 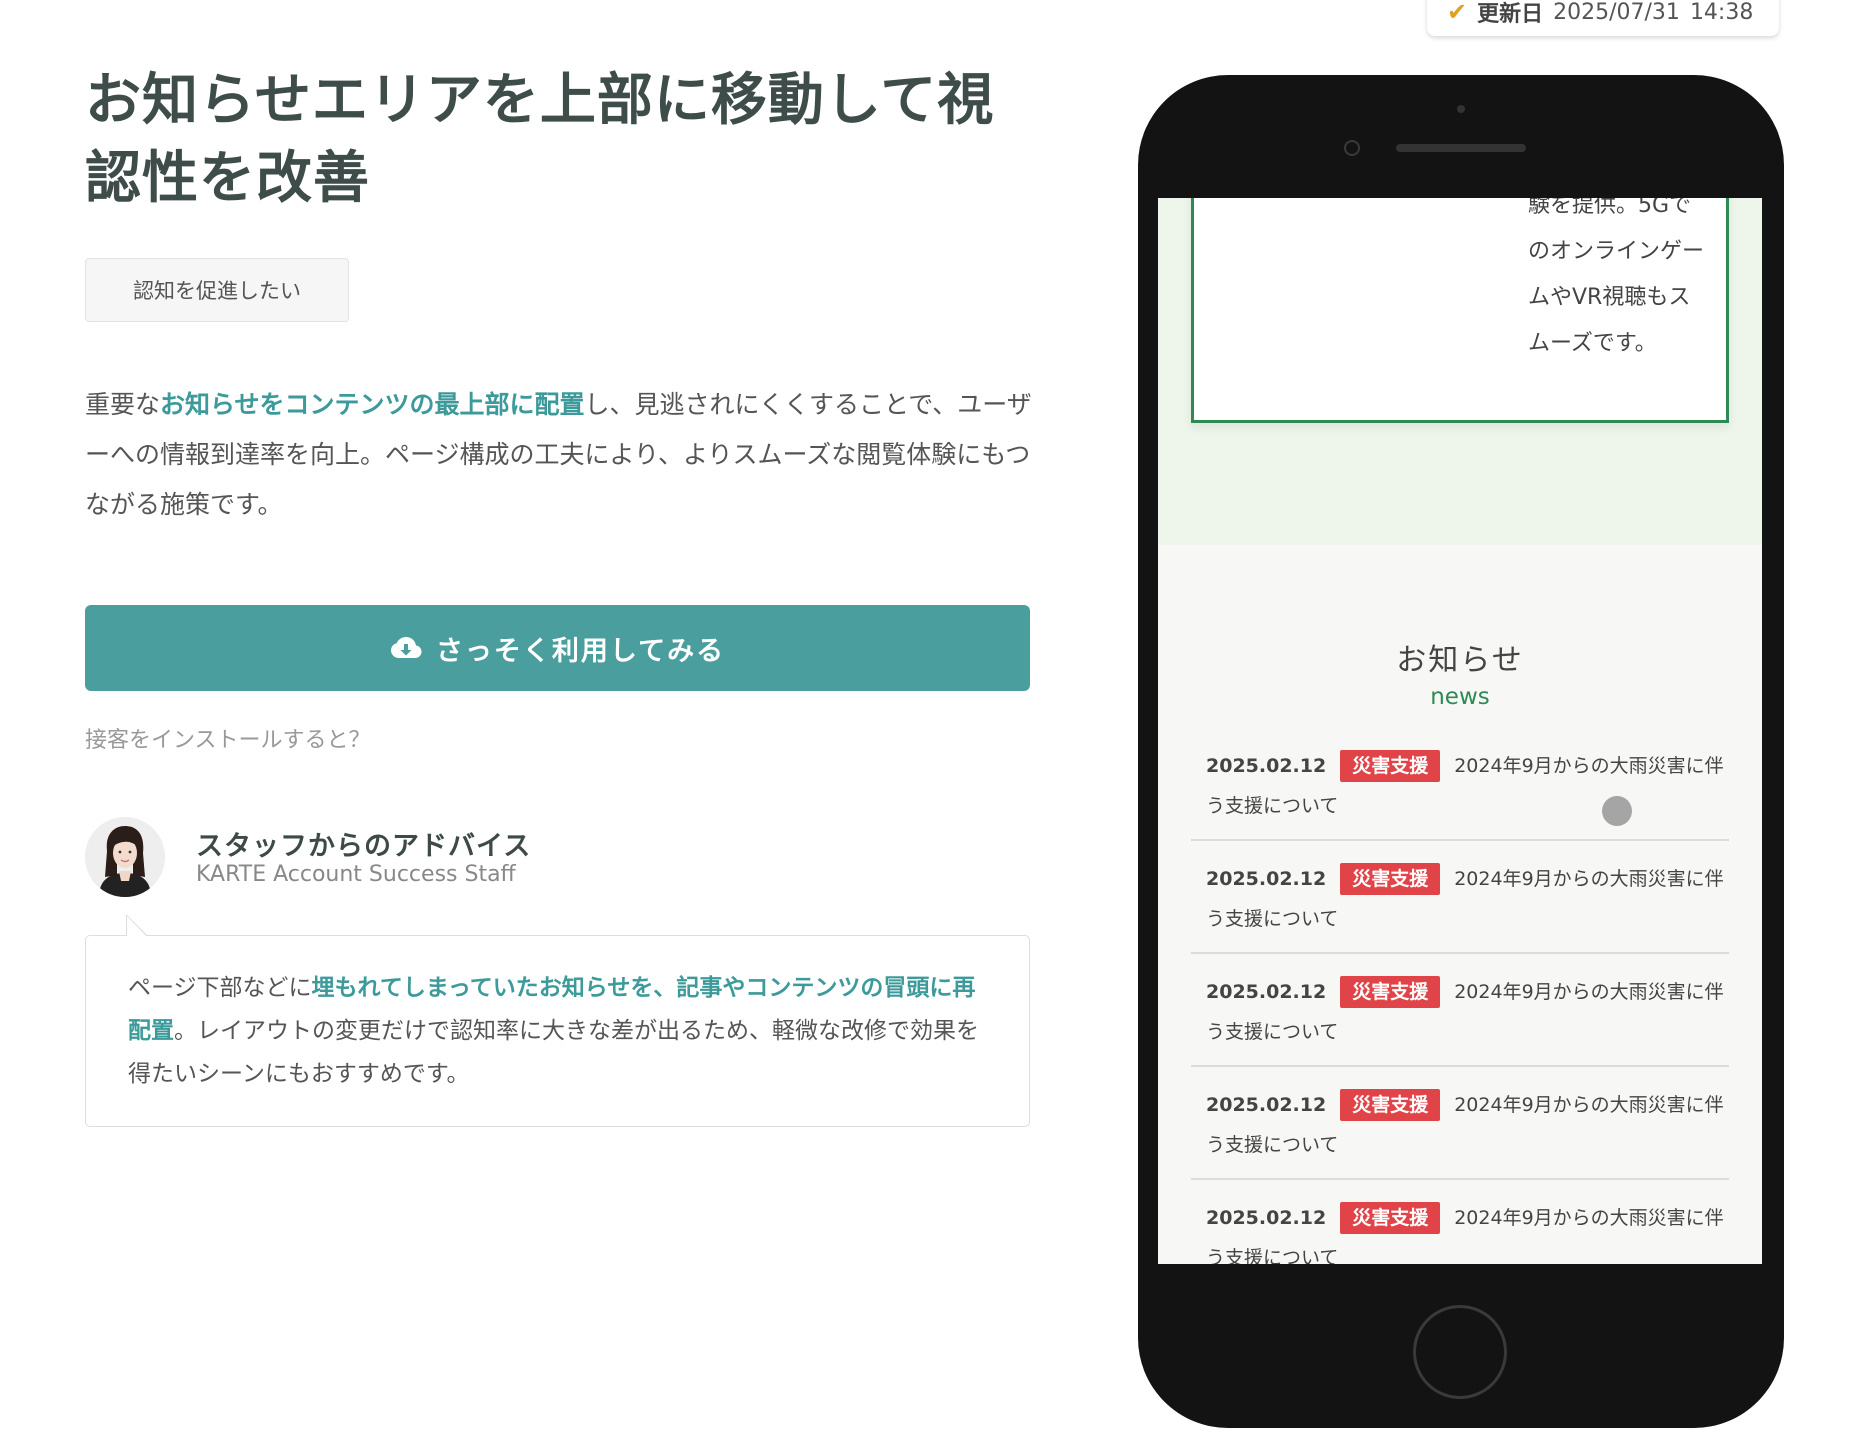 I want to click on advice-text-start: ページ下部などに, so click(x=220, y=988).